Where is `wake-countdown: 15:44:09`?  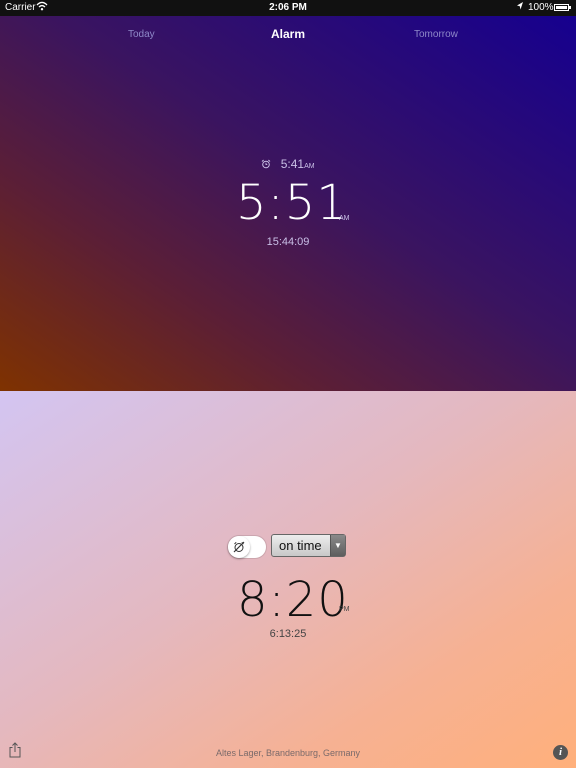
wake-countdown: 15:44:09 is located at coordinates (288, 242).